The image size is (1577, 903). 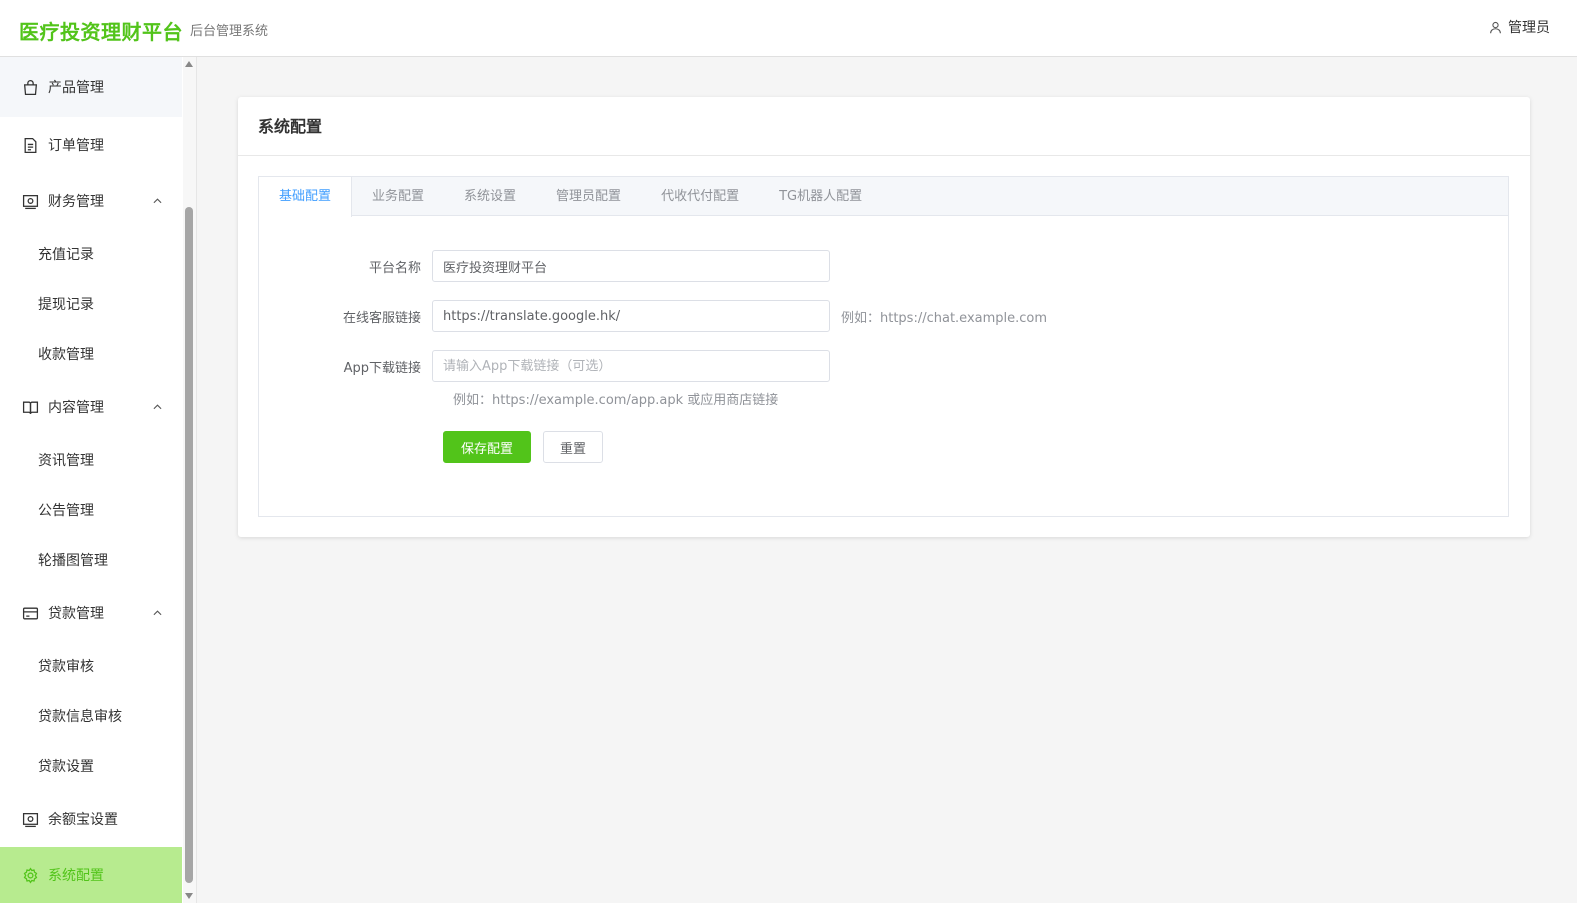 What do you see at coordinates (189, 64) in the screenshot?
I see `scroll-up-arrow-icon` at bounding box center [189, 64].